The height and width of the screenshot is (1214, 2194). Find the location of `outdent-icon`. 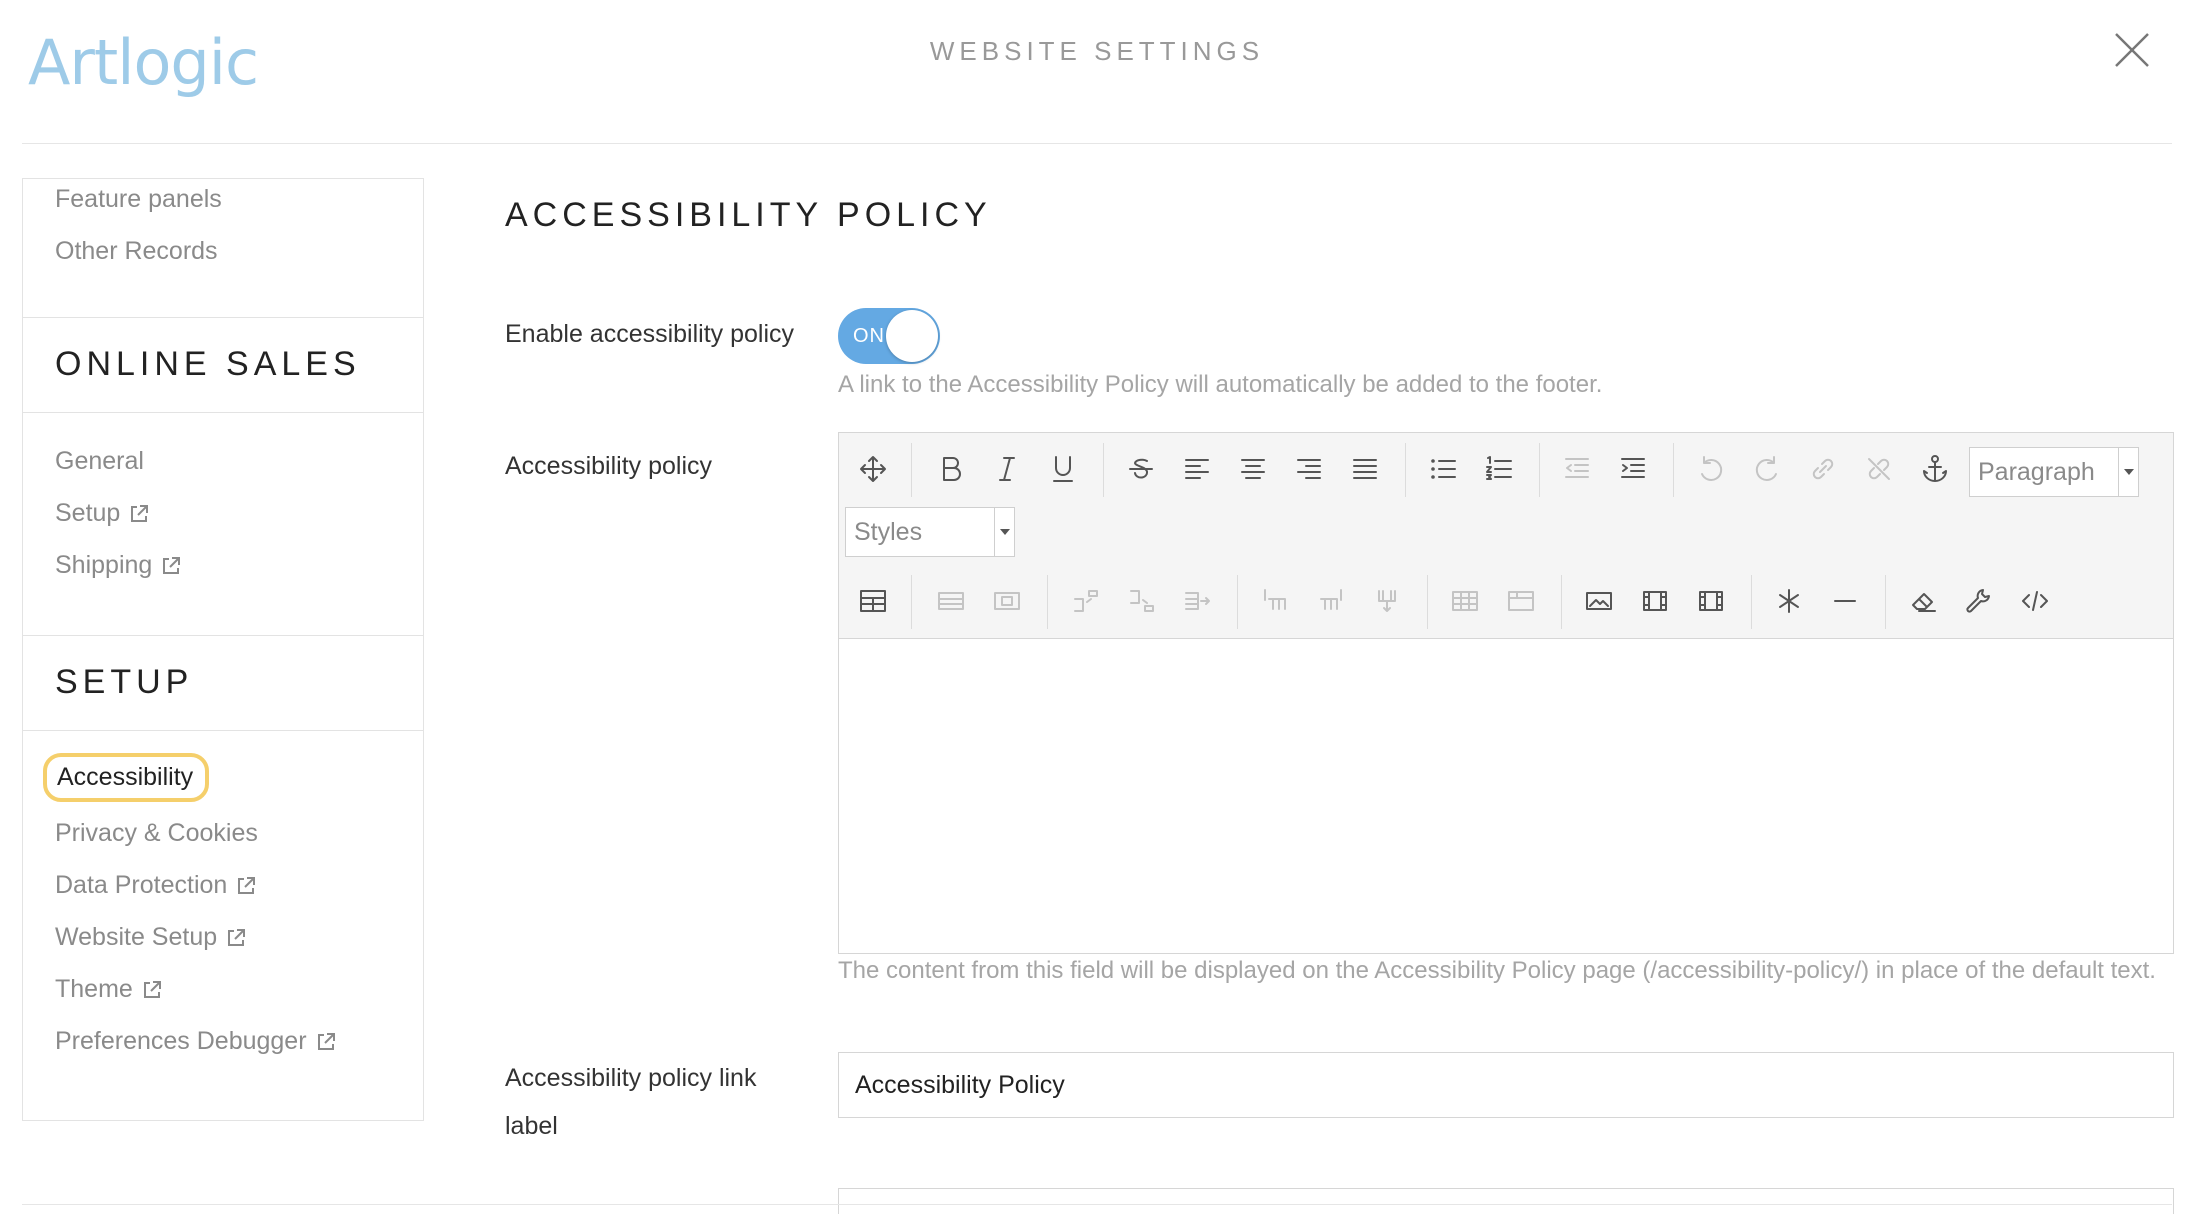

outdent-icon is located at coordinates (1577, 469).